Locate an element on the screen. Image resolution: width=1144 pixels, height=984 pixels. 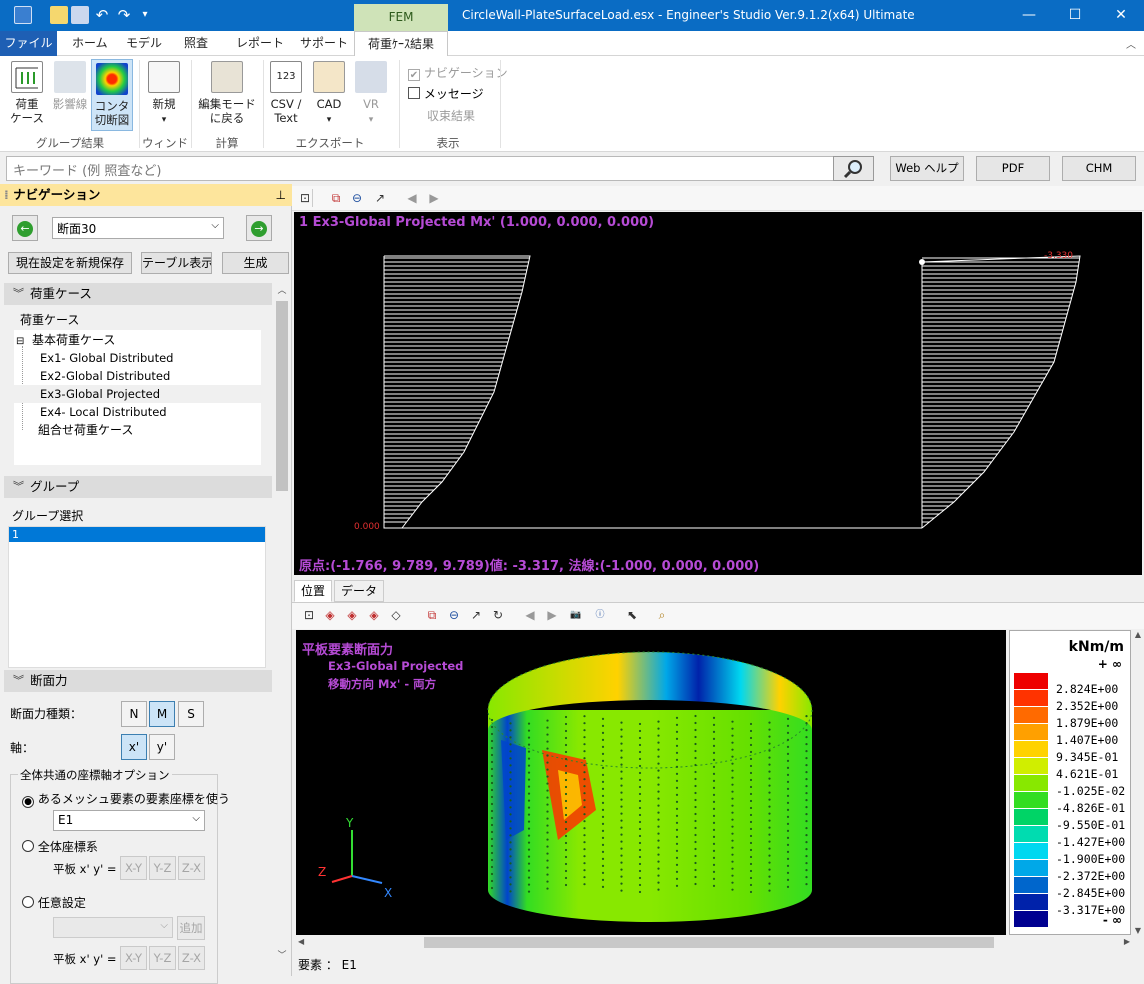
scroll-thumb is located at coordinates (282, 396).